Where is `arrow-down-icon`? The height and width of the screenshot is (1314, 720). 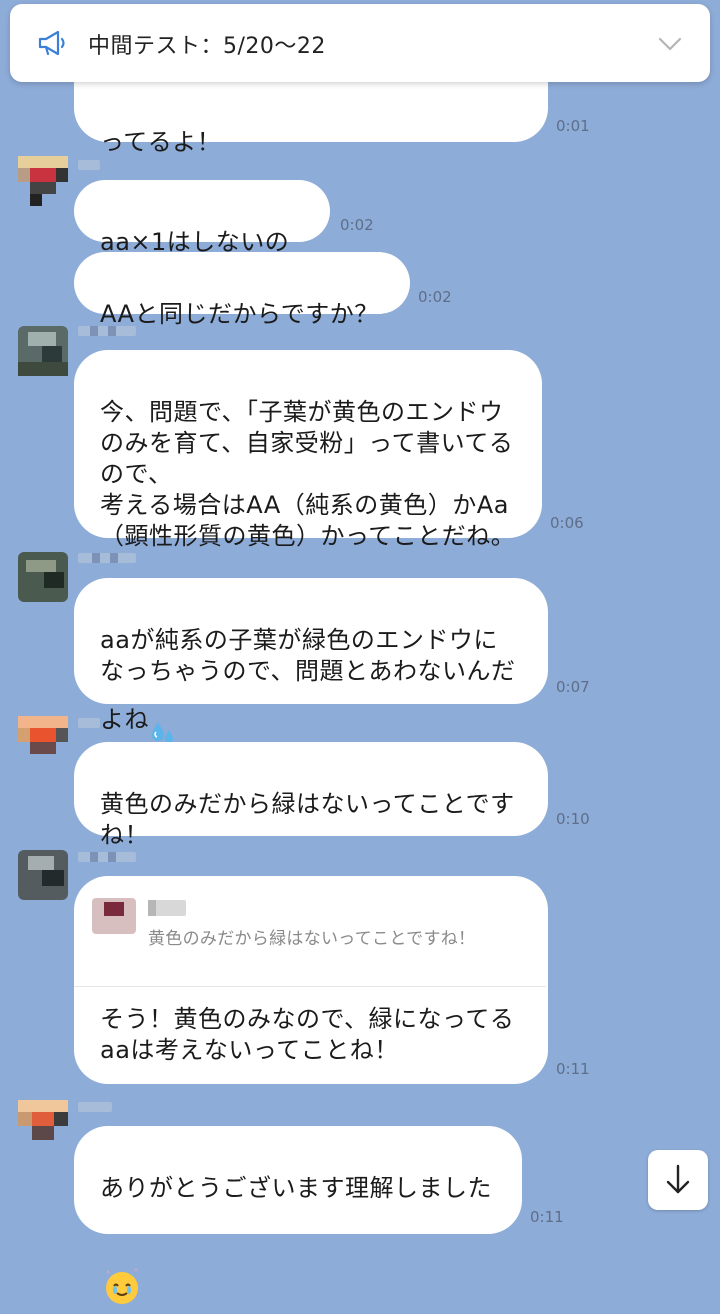 arrow-down-icon is located at coordinates (678, 1182).